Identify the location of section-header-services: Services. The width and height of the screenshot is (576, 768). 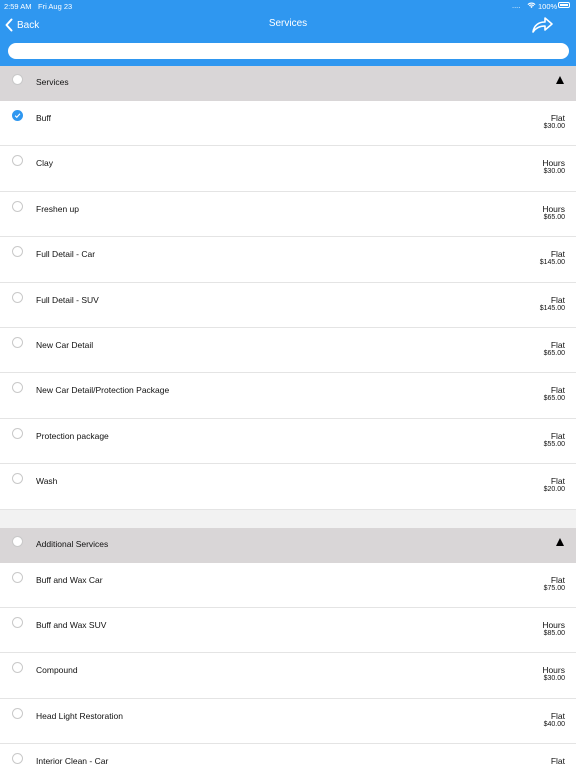
(288, 83).